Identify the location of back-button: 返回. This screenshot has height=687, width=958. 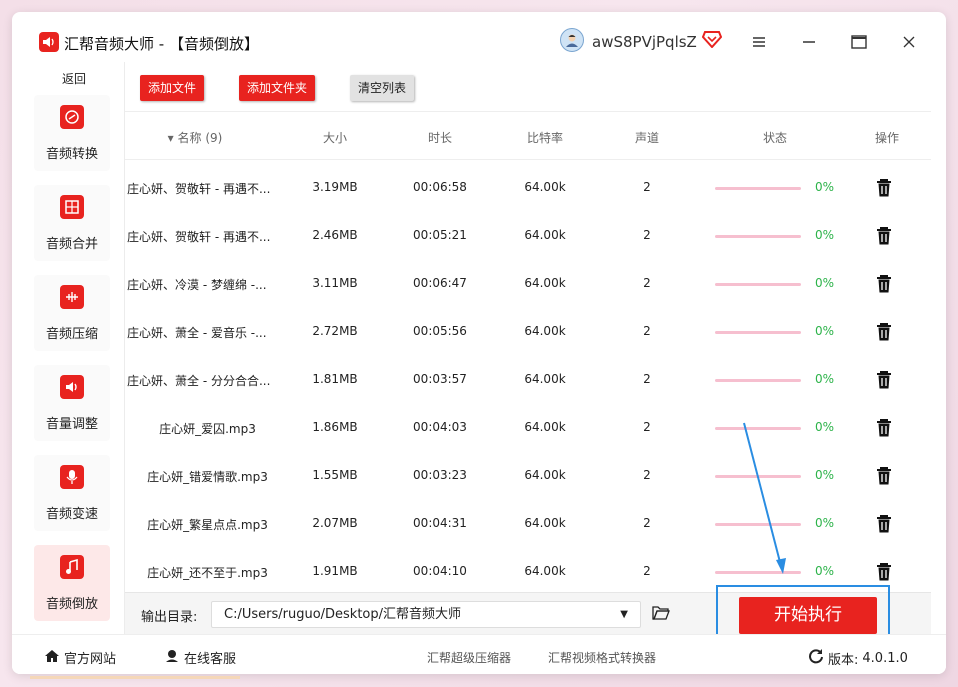
(74, 79).